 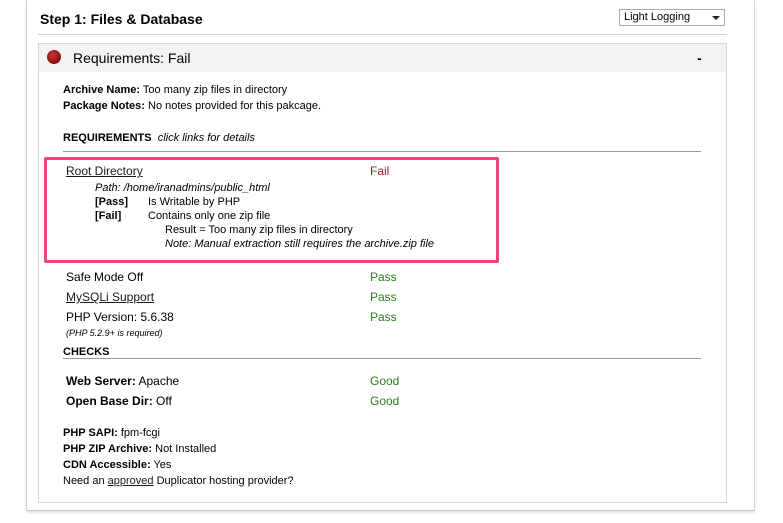 I want to click on collapse-toggle: -, so click(x=699, y=58).